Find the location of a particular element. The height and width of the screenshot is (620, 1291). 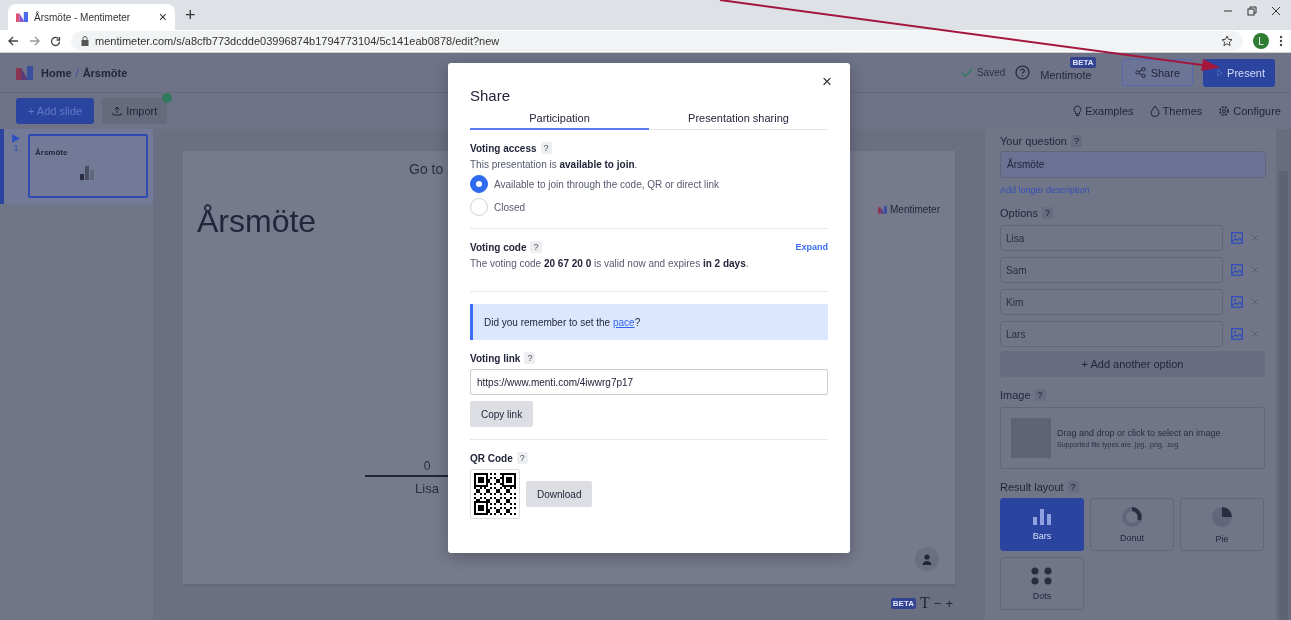

share-button: Share is located at coordinates (1157, 72).